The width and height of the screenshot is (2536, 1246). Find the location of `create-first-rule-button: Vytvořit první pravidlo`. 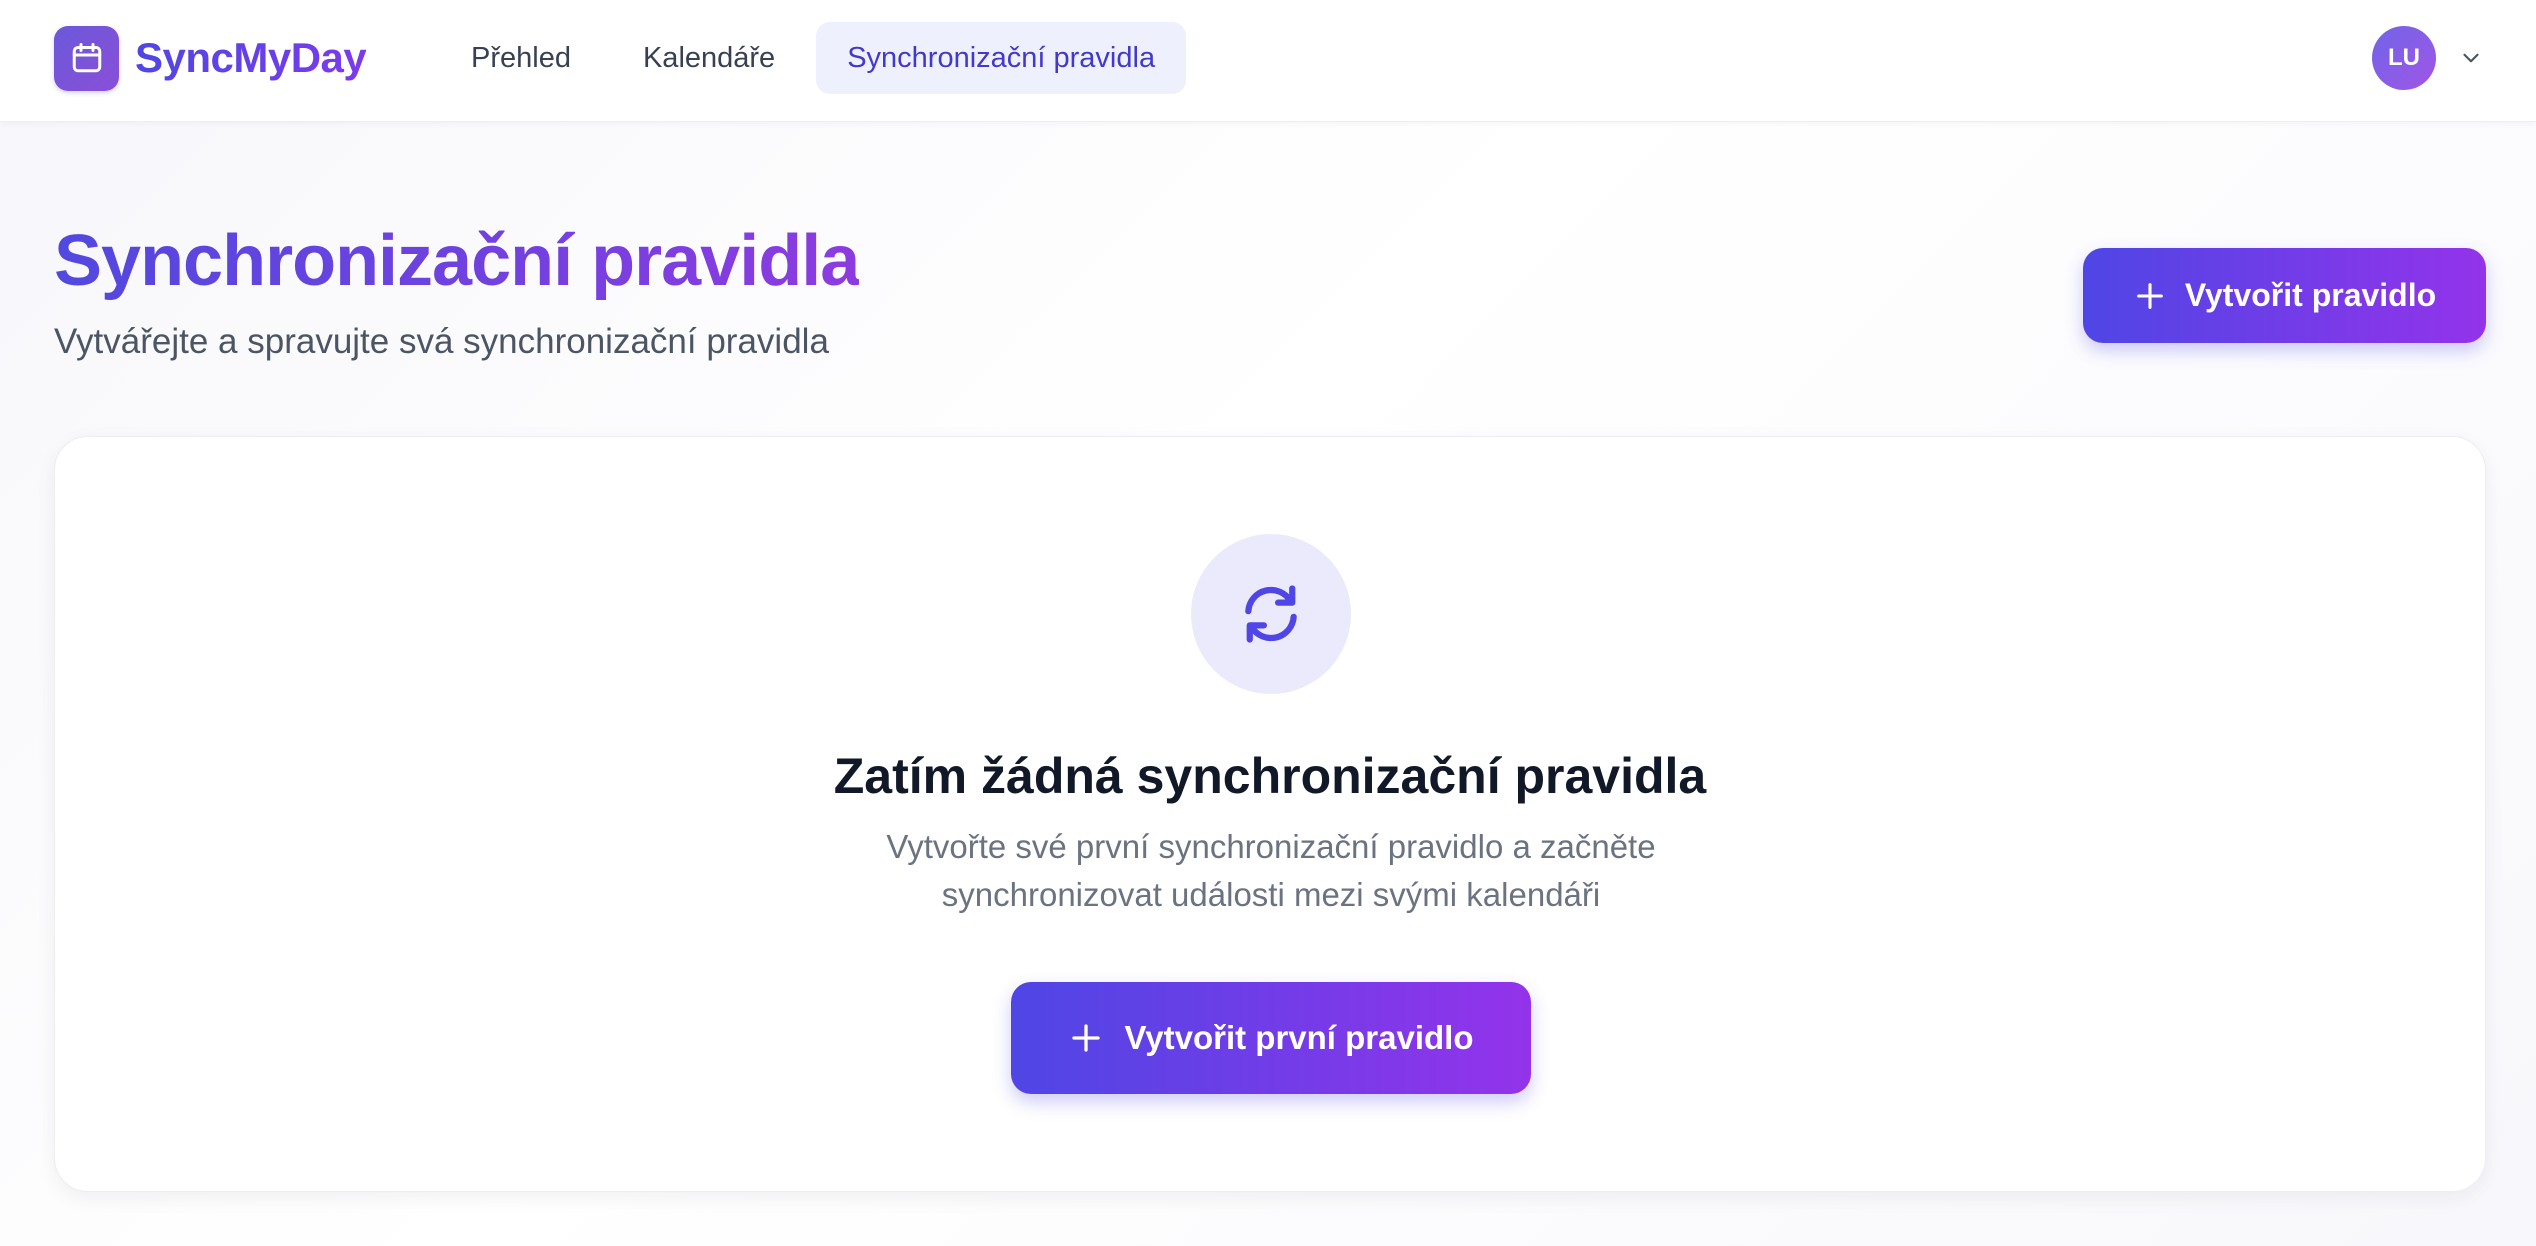

create-first-rule-button: Vytvořit první pravidlo is located at coordinates (1271, 1038).